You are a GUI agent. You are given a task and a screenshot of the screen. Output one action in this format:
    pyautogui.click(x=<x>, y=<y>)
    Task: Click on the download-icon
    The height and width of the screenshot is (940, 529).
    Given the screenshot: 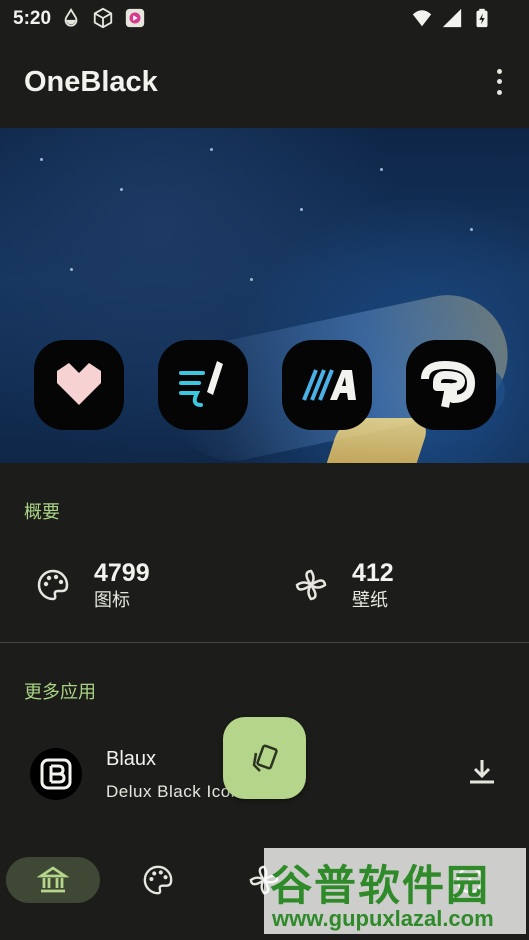 What is the action you would take?
    pyautogui.click(x=482, y=772)
    